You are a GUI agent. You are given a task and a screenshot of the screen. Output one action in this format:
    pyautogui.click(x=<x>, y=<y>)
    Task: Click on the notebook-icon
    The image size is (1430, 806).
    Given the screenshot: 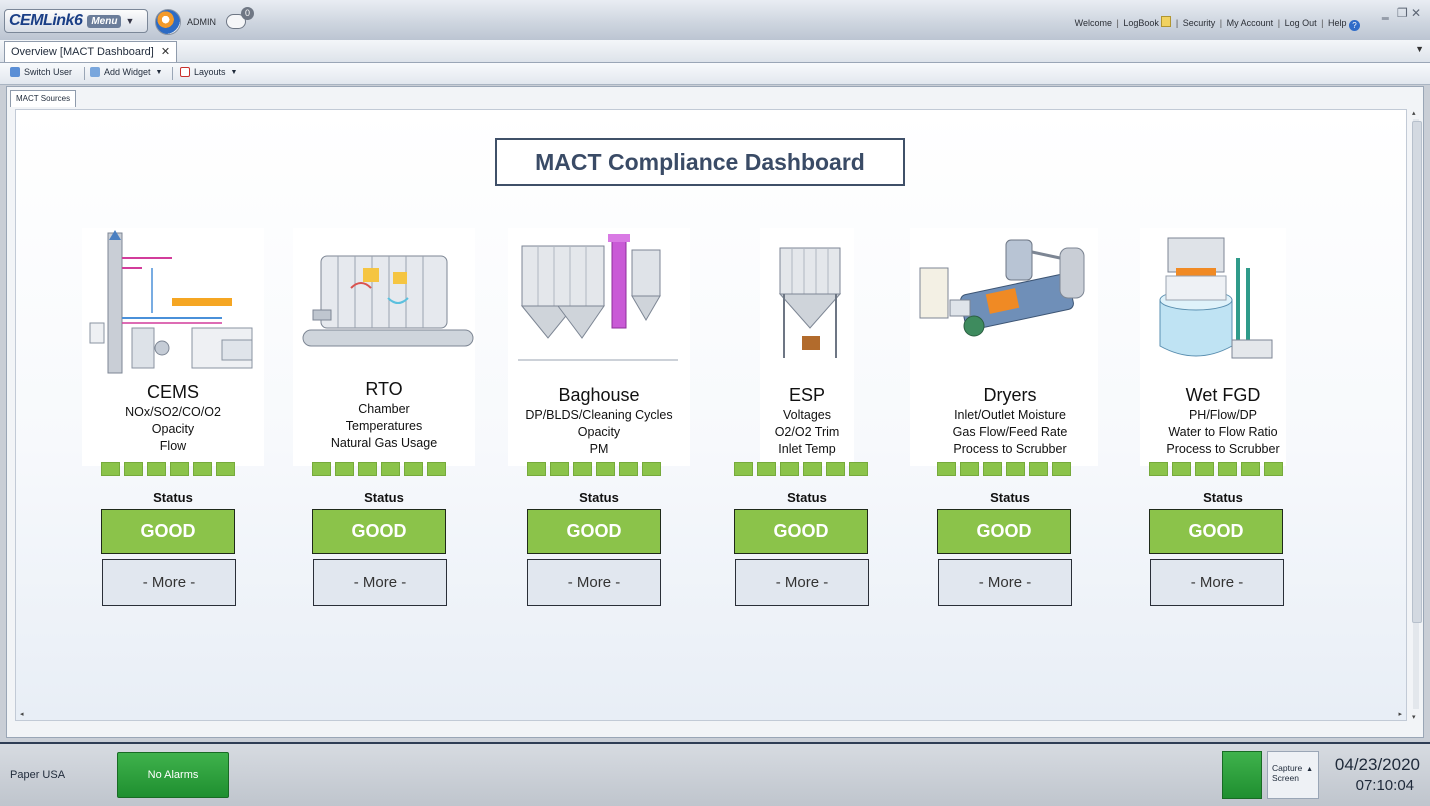 What is the action you would take?
    pyautogui.click(x=1166, y=21)
    